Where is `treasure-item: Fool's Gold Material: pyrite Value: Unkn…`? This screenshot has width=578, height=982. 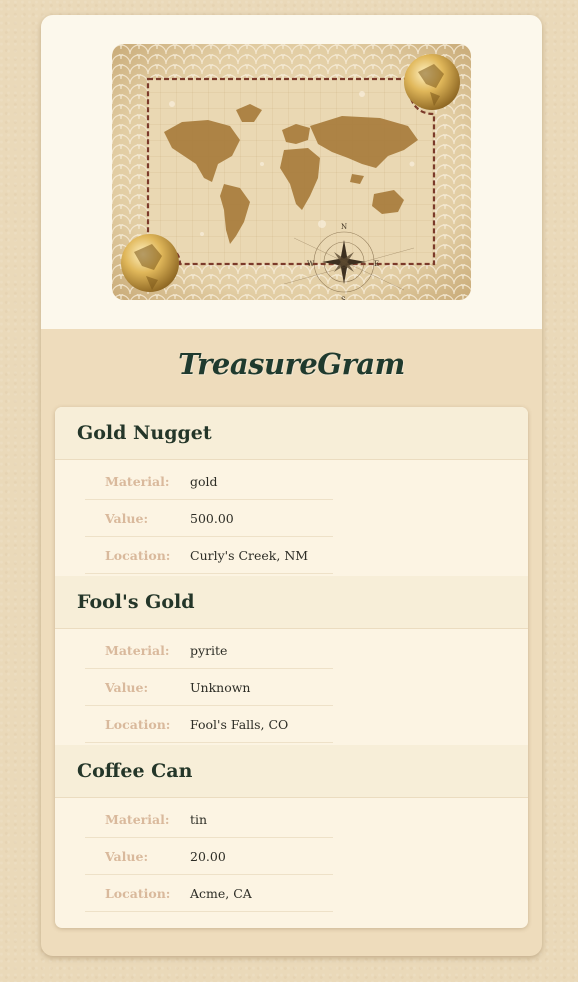
treasure-item: Fool's Gold Material: pyrite Value: Unkn… is located at coordinates (291, 660).